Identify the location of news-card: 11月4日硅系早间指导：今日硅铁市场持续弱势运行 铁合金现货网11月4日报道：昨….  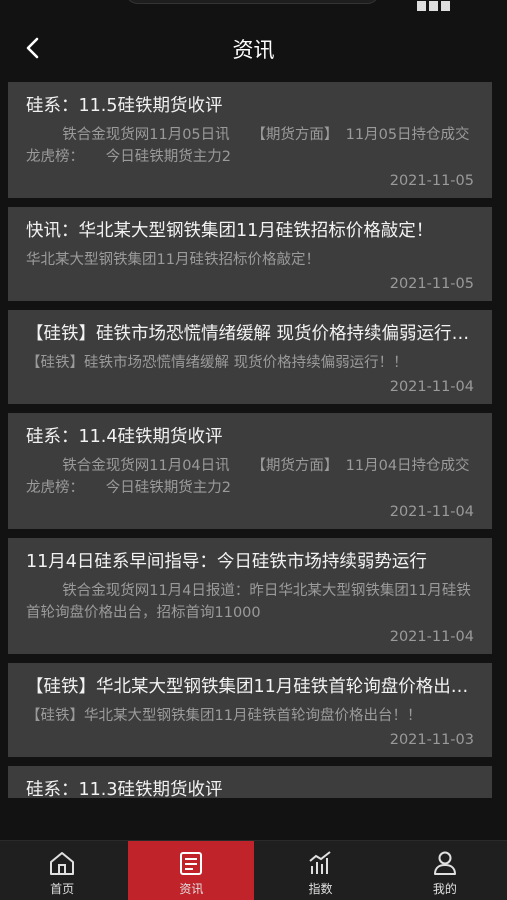
(250, 596).